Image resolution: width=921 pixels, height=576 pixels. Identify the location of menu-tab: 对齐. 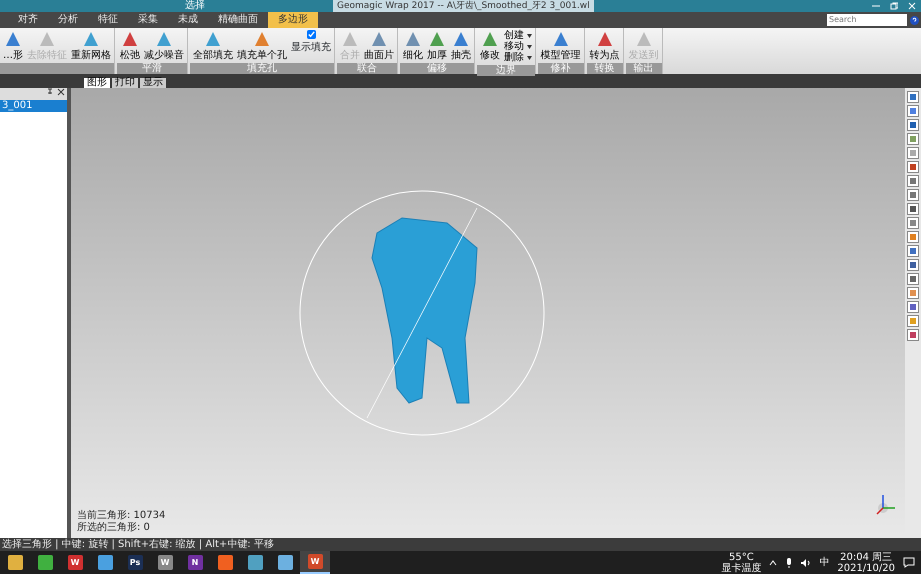
(28, 20).